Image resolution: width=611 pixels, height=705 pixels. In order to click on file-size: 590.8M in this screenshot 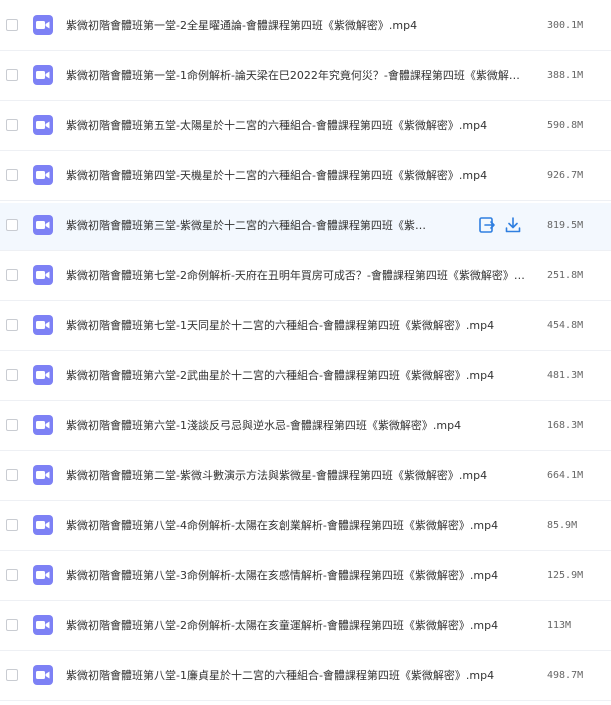, I will do `click(565, 125)`.